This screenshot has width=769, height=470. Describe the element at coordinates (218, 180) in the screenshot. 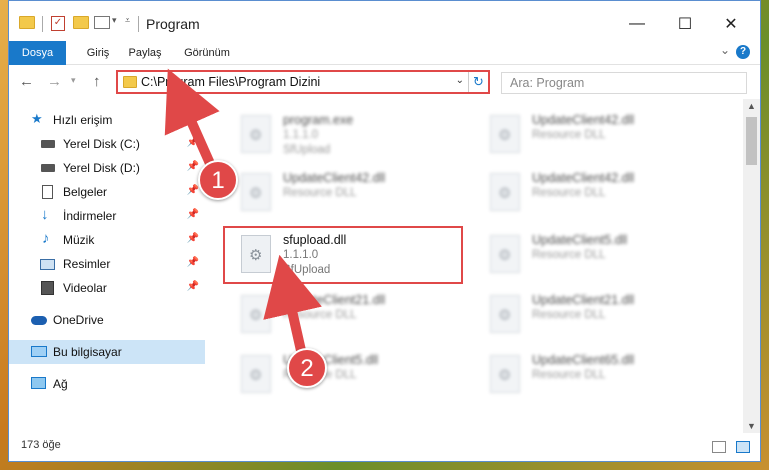

I see `step-badge-1: 1` at that location.